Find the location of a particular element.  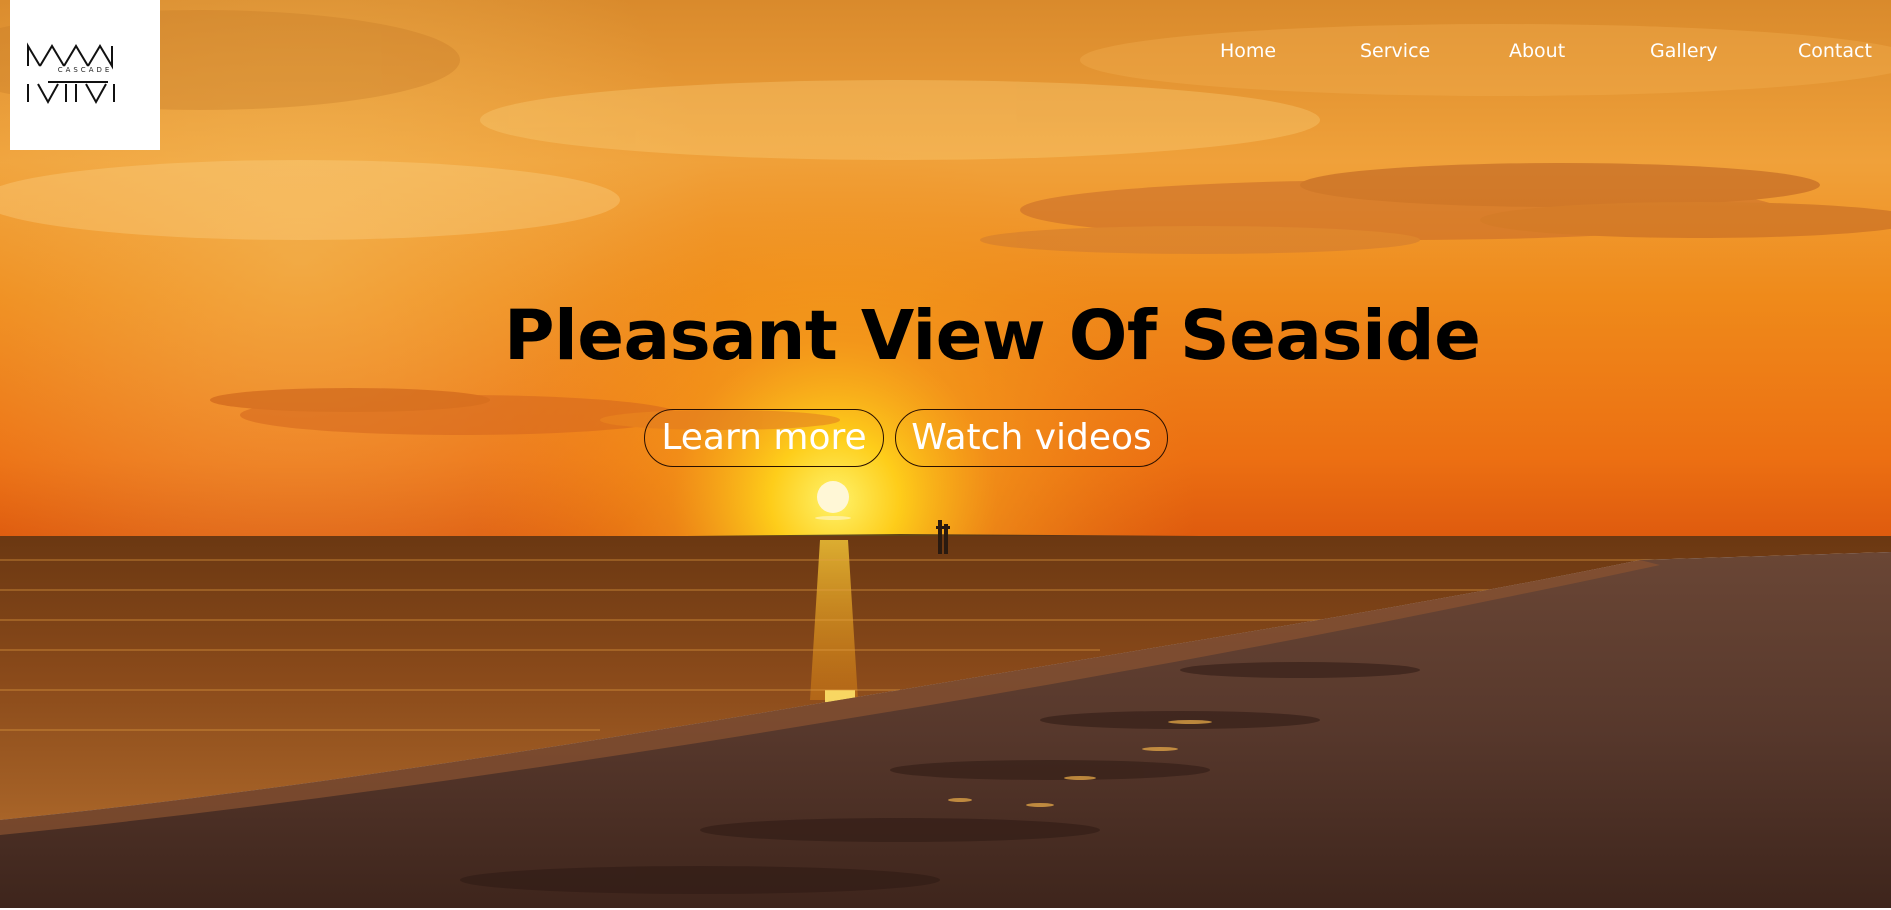

hero-title: Pleasant View Of Seaside is located at coordinates (992, 336).